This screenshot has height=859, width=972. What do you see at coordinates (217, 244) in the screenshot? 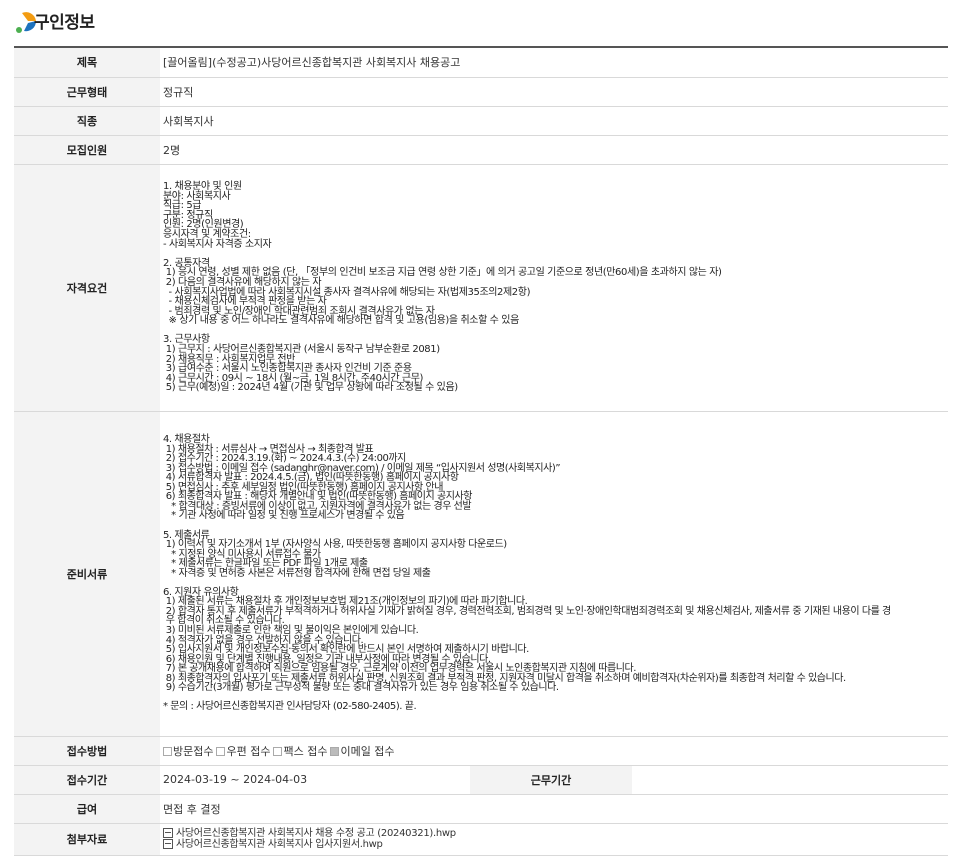
I see `requirements-line: - 사회복지사 자격증 소지자` at bounding box center [217, 244].